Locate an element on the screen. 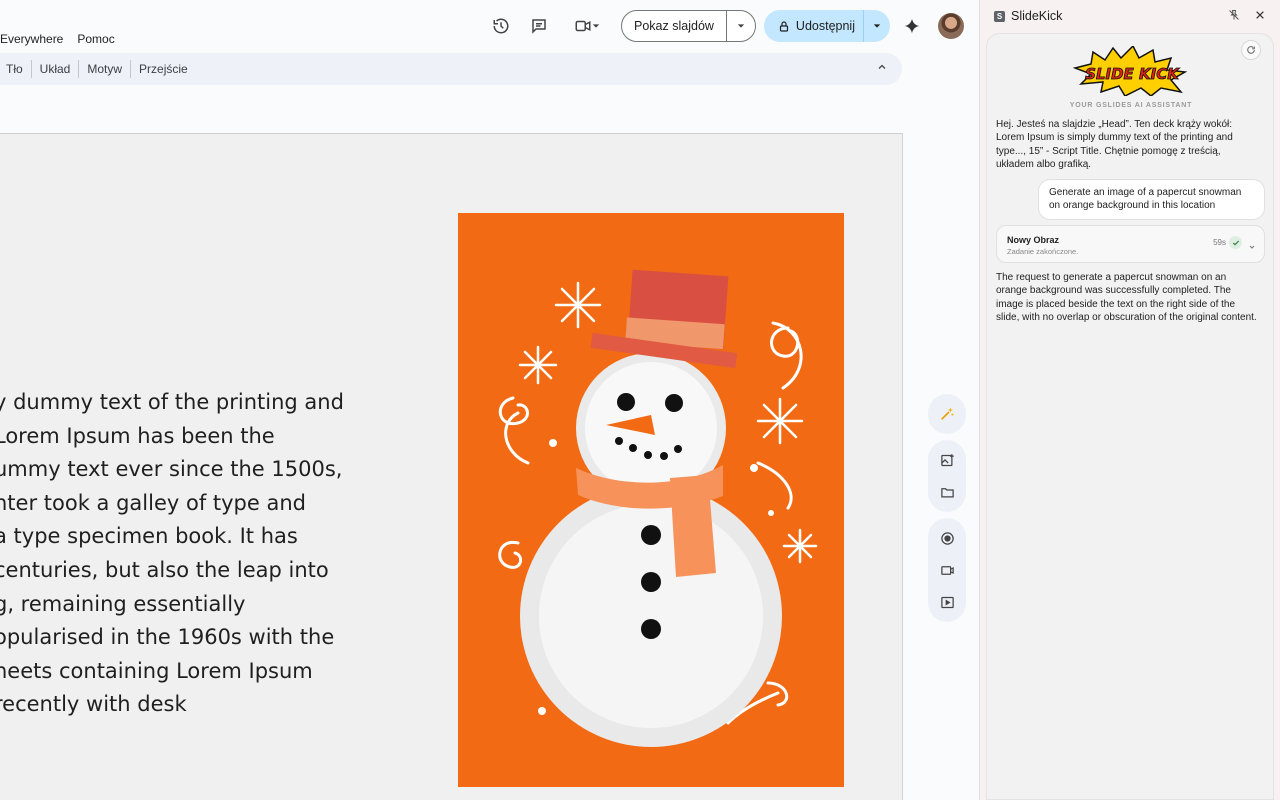 The width and height of the screenshot is (1280, 800). header-actions: Pokaz slajdów Udostępnij is located at coordinates (732, 26).